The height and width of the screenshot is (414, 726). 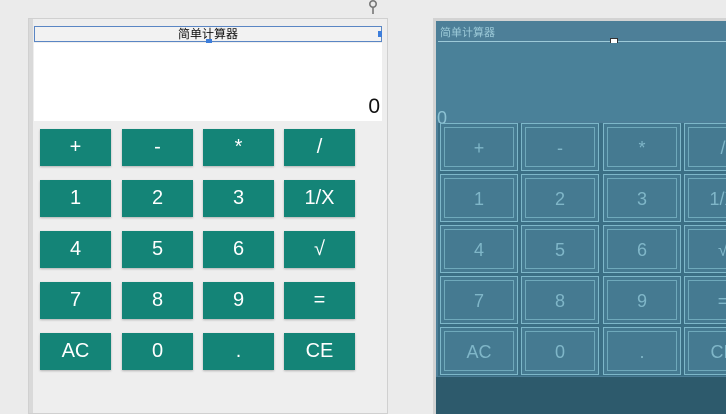 I want to click on blueprint-multiply-cell: *, so click(x=642, y=147).